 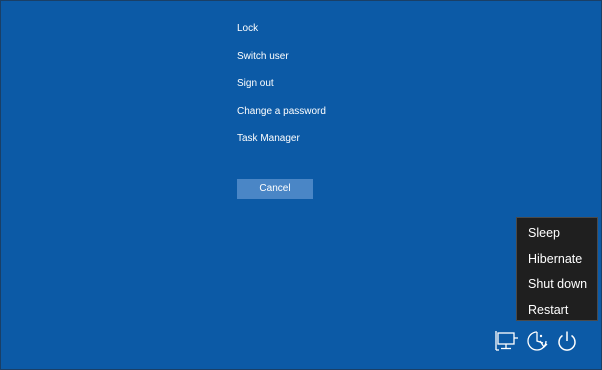 What do you see at coordinates (275, 189) in the screenshot?
I see `cancel-button: Cancel` at bounding box center [275, 189].